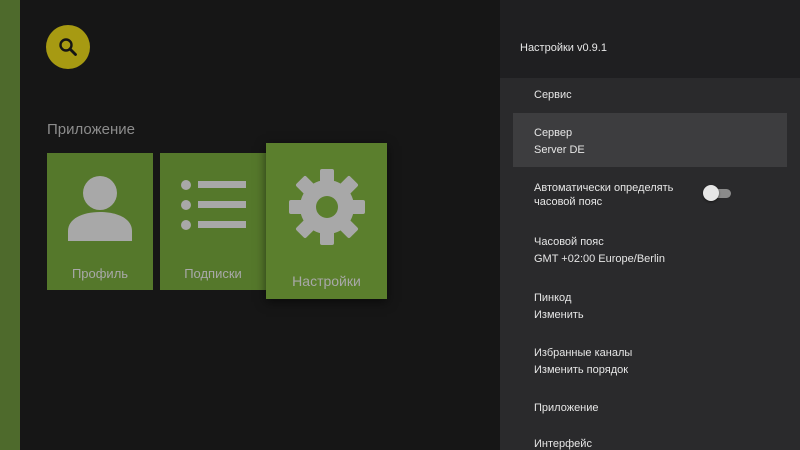 The height and width of the screenshot is (450, 800). I want to click on settings-item-label-line2: часовой пояс, so click(568, 202).